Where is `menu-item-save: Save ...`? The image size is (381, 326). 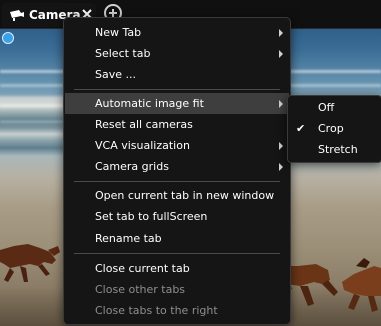
menu-item-save: Save ... is located at coordinates (177, 74).